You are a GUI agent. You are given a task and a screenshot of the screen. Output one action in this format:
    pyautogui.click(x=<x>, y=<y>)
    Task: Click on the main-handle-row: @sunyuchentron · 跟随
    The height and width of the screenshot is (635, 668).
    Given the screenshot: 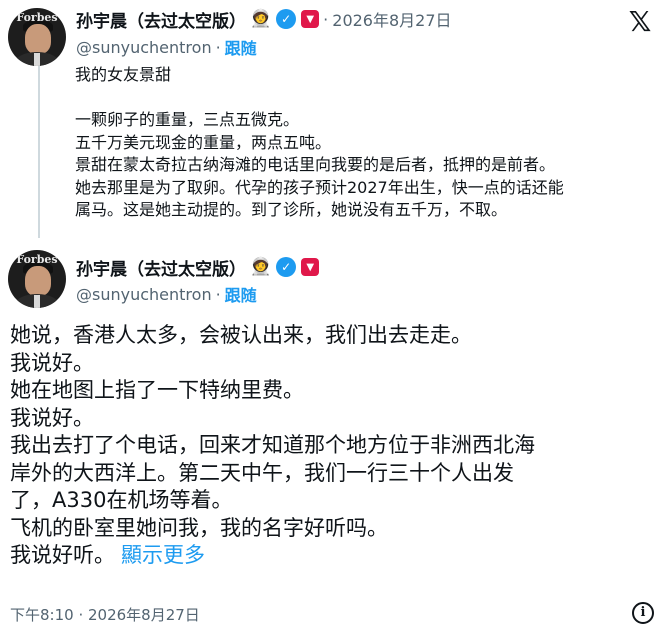 What is the action you would take?
    pyautogui.click(x=166, y=294)
    